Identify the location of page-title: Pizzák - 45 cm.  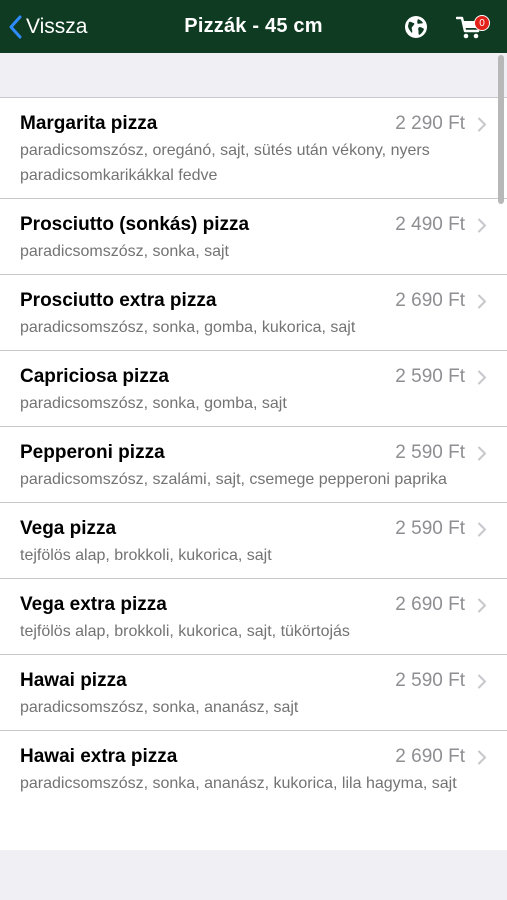
(253, 26).